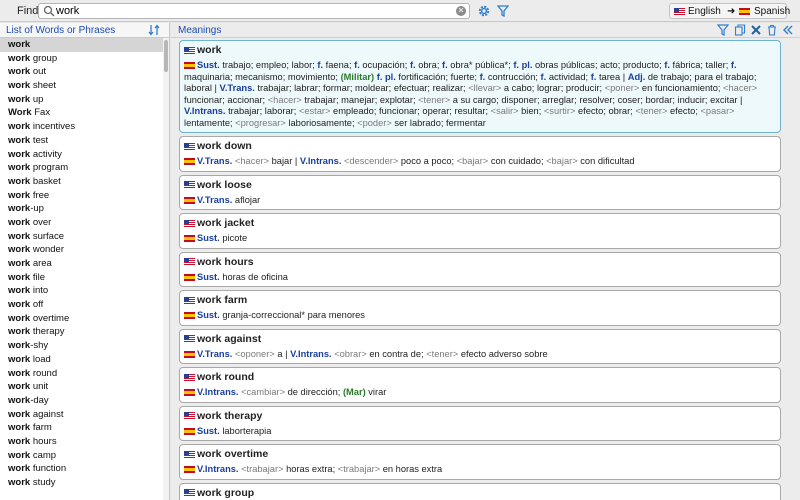 The height and width of the screenshot is (500, 800). What do you see at coordinates (82, 469) in the screenshot?
I see `word-list-item: work function` at bounding box center [82, 469].